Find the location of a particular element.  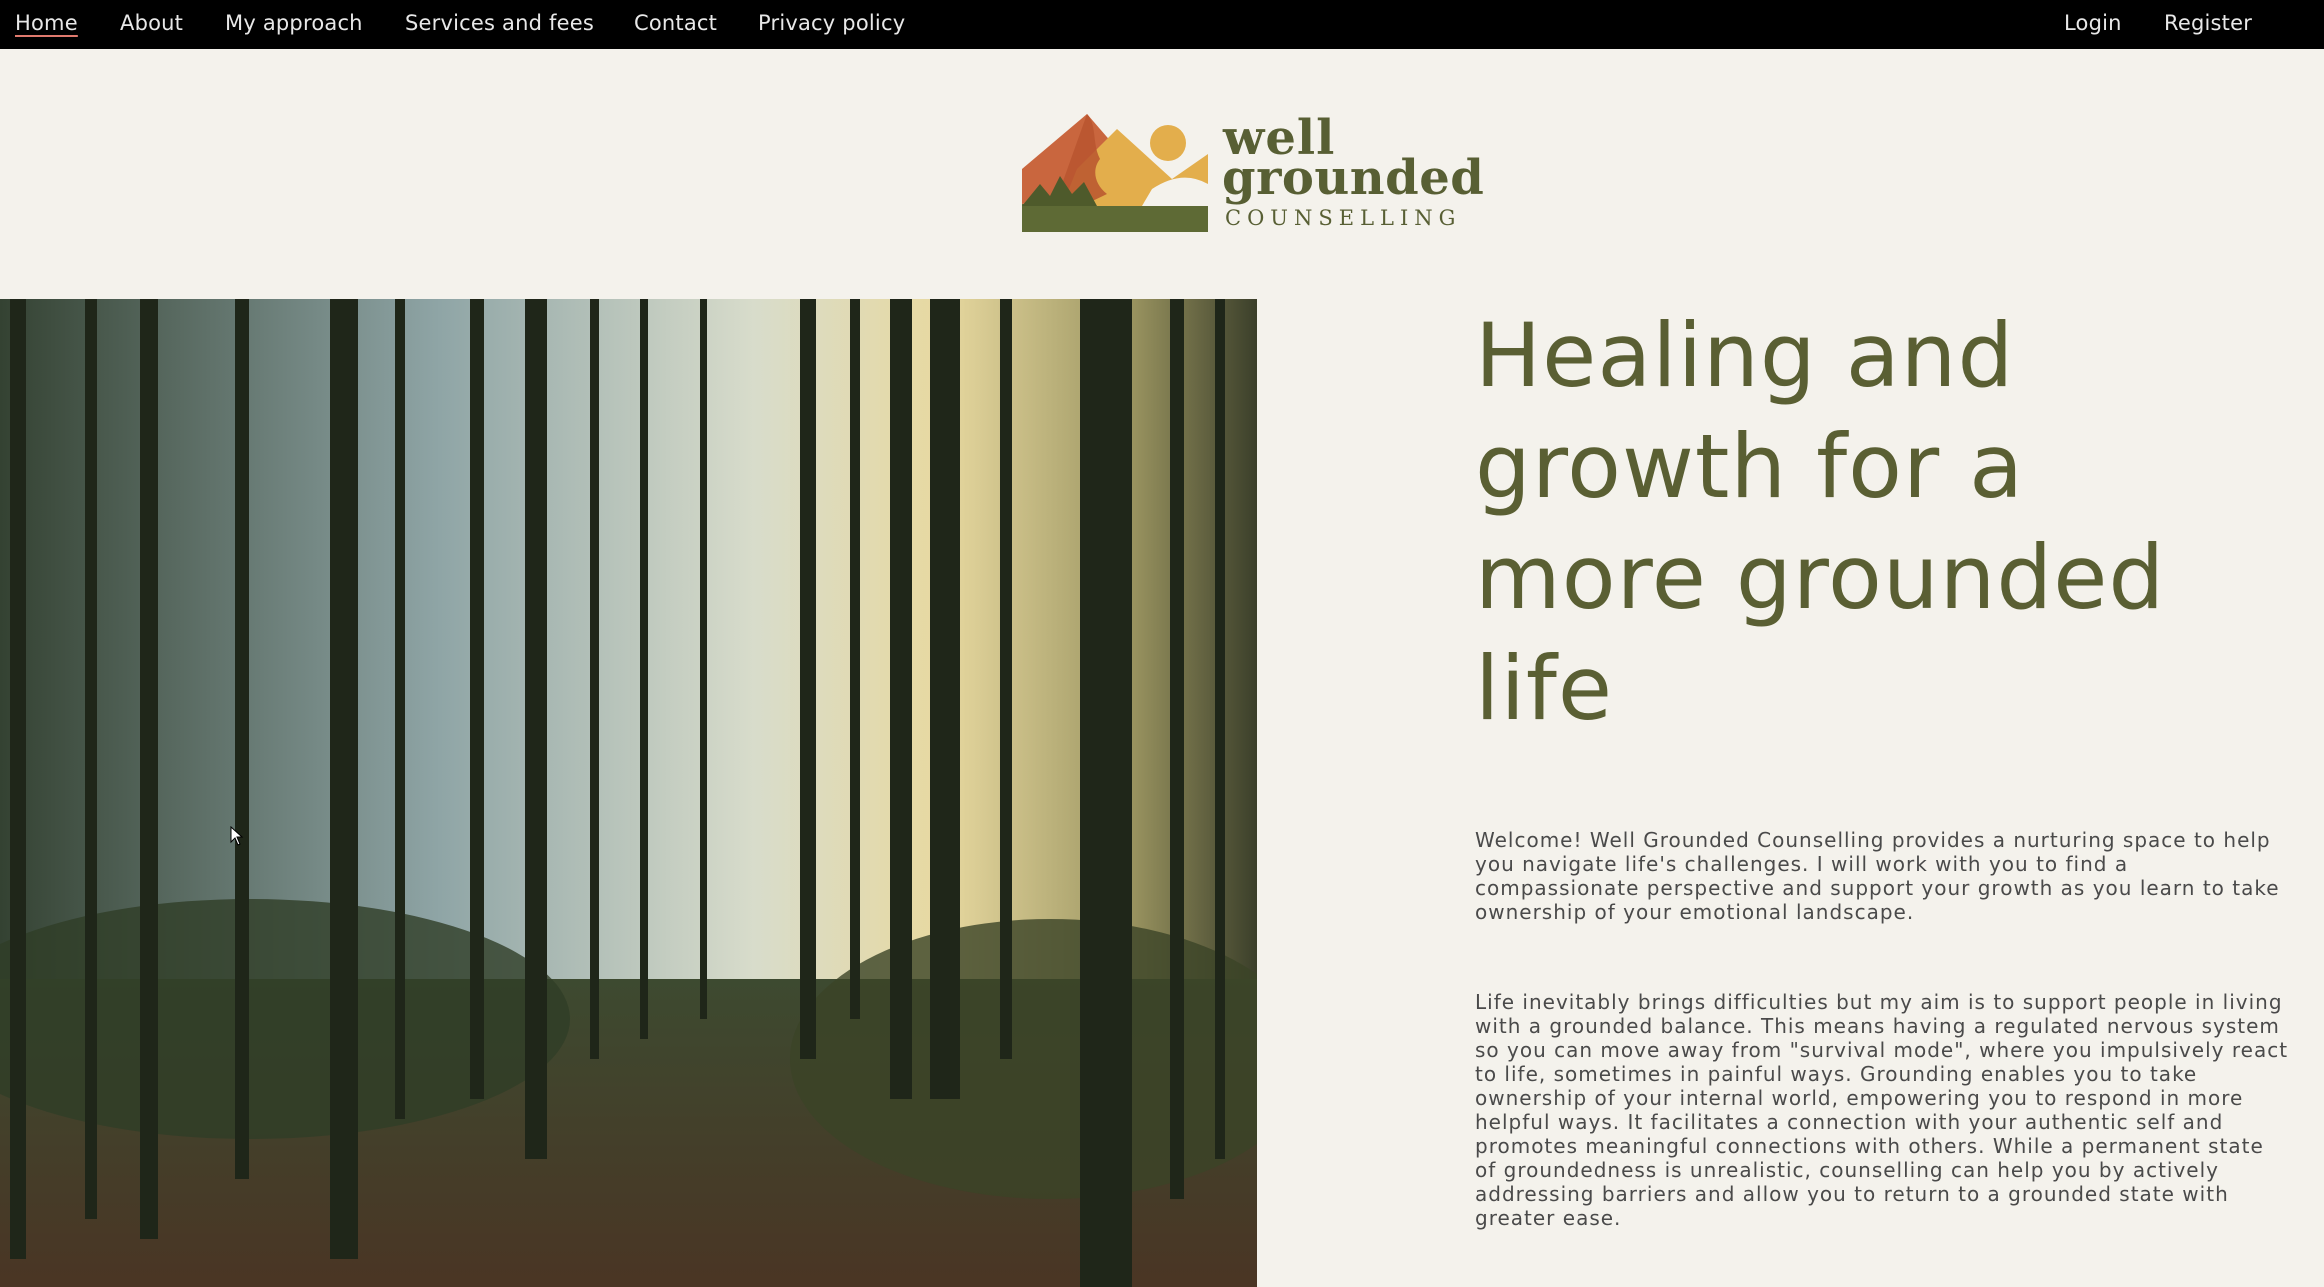

nav-services-and-fees-link: Services and fees is located at coordinates (499, 23).